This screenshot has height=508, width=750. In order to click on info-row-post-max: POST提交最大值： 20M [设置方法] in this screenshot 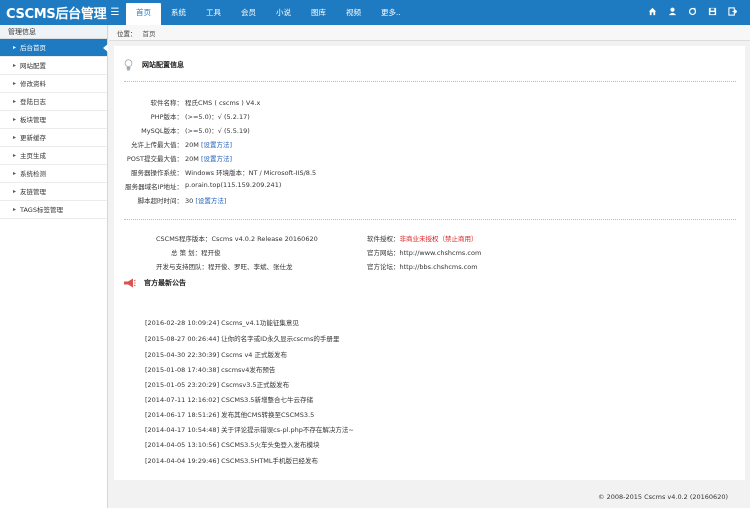, I will do `click(314, 159)`.